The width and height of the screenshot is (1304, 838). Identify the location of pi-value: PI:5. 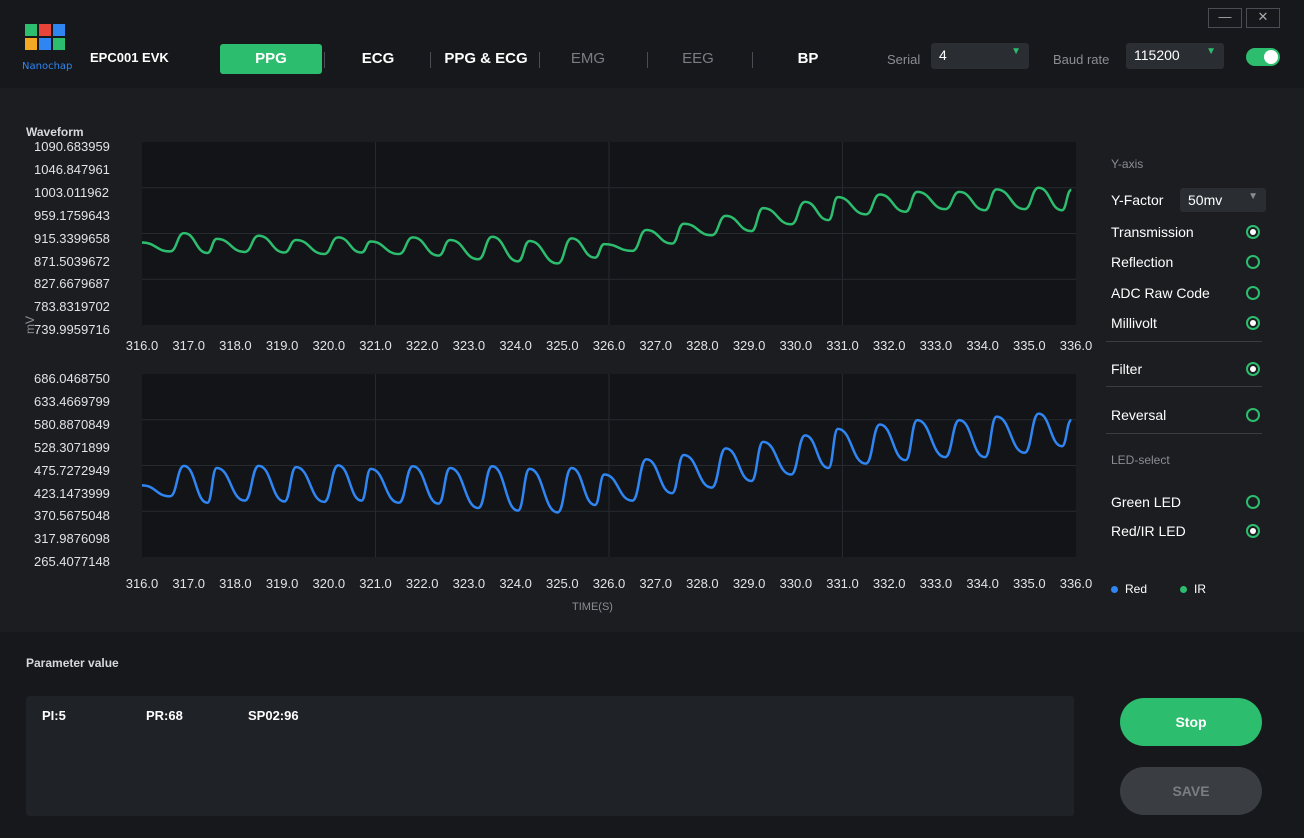
(54, 715).